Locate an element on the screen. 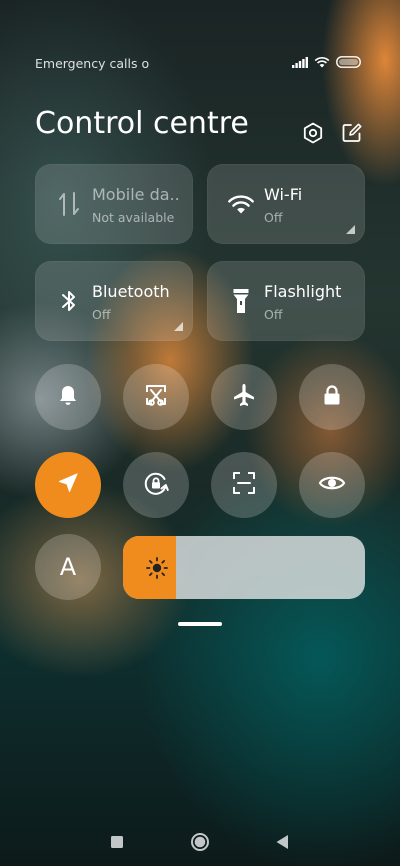 The image size is (400, 866). eye-icon is located at coordinates (332, 485).